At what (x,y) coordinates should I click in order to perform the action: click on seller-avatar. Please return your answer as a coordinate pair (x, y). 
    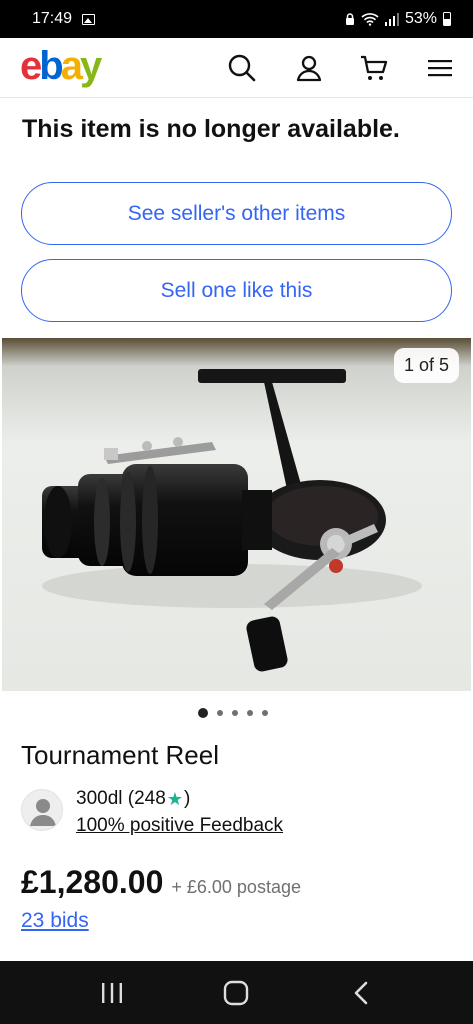
    Looking at the image, I should click on (42, 810).